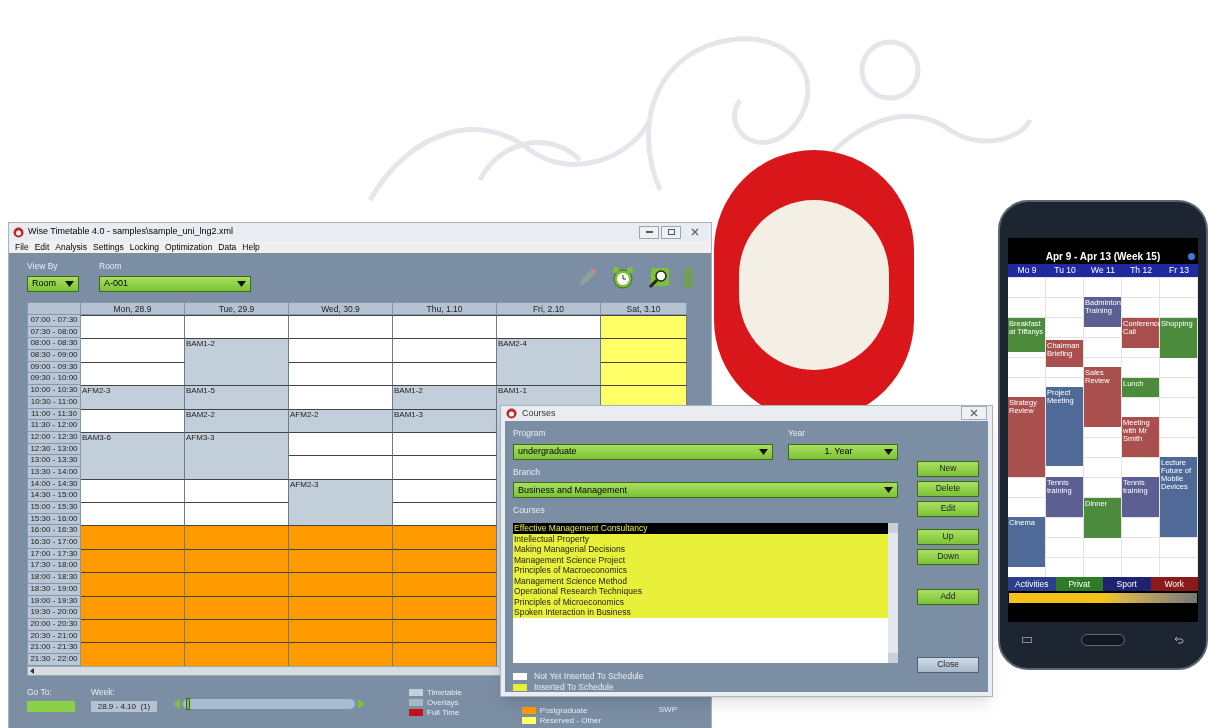 This screenshot has height=728, width=1208. What do you see at coordinates (948, 468) in the screenshot?
I see `dialog-button: New` at bounding box center [948, 468].